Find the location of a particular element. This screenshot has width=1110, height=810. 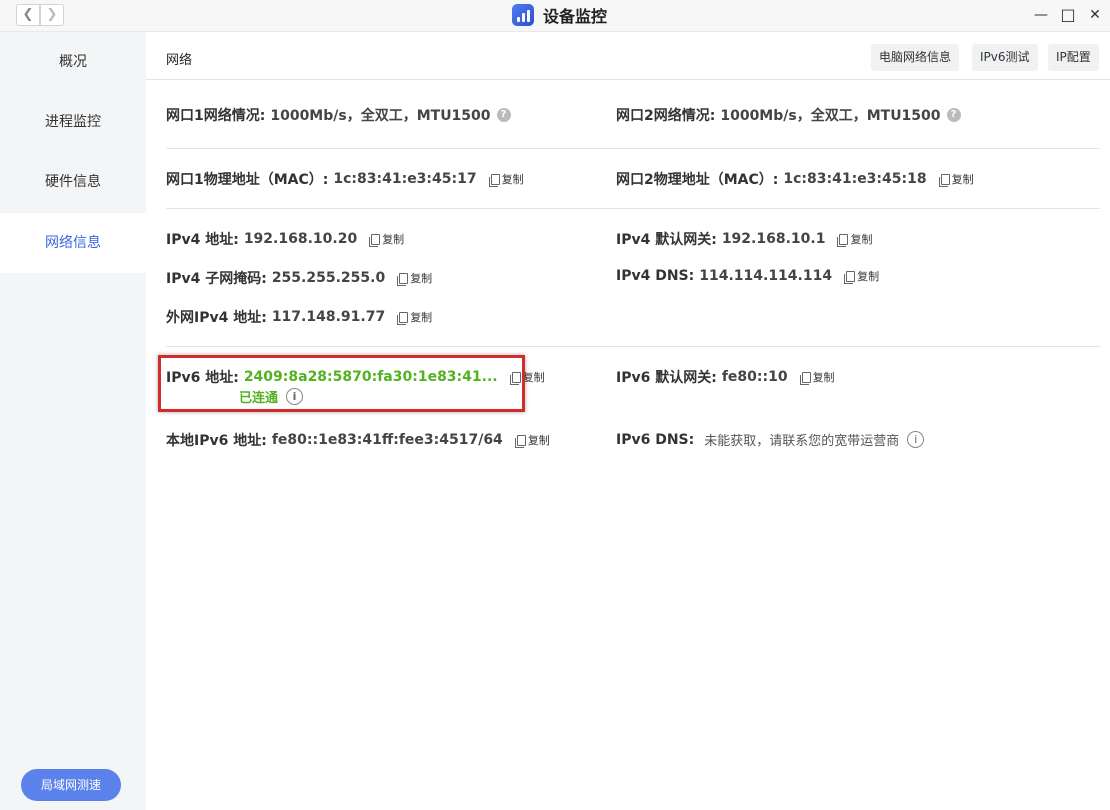

ipv6-test-button: IPv6测试 is located at coordinates (1005, 57).